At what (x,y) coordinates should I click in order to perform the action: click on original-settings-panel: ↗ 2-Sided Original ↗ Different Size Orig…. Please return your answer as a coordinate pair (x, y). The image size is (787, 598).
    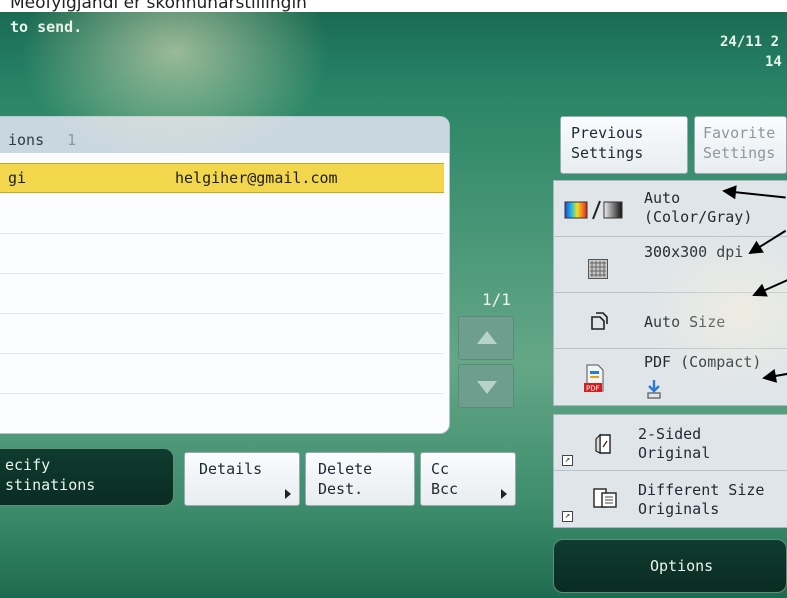
    Looking at the image, I should click on (670, 471).